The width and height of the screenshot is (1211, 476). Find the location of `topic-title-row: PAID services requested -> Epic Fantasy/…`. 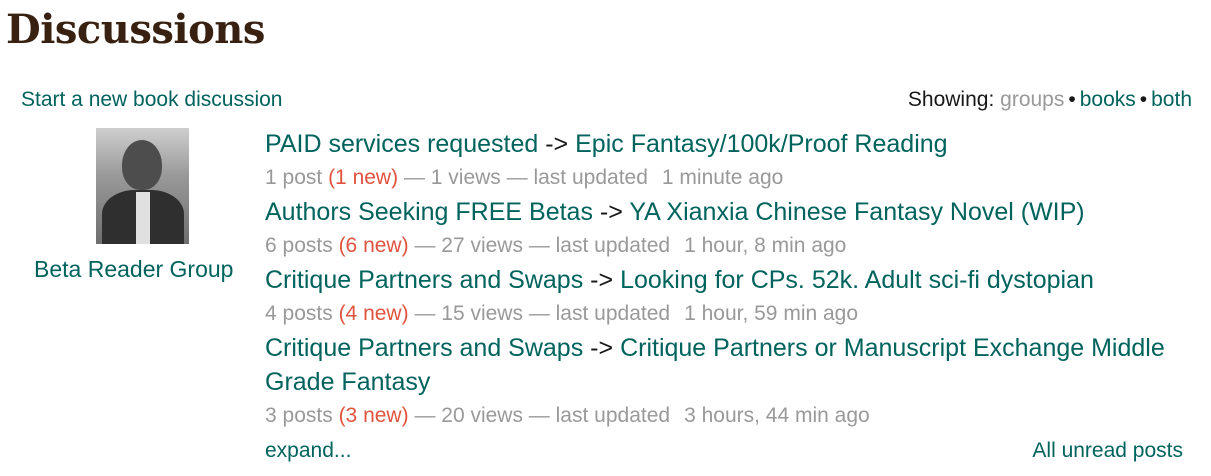

topic-title-row: PAID services requested -> Epic Fantasy/… is located at coordinates (730, 144).